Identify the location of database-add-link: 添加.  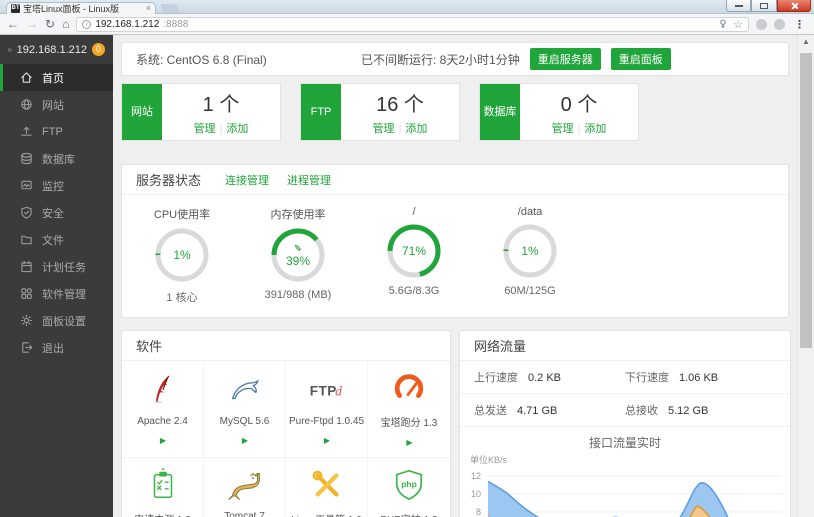
(595, 129).